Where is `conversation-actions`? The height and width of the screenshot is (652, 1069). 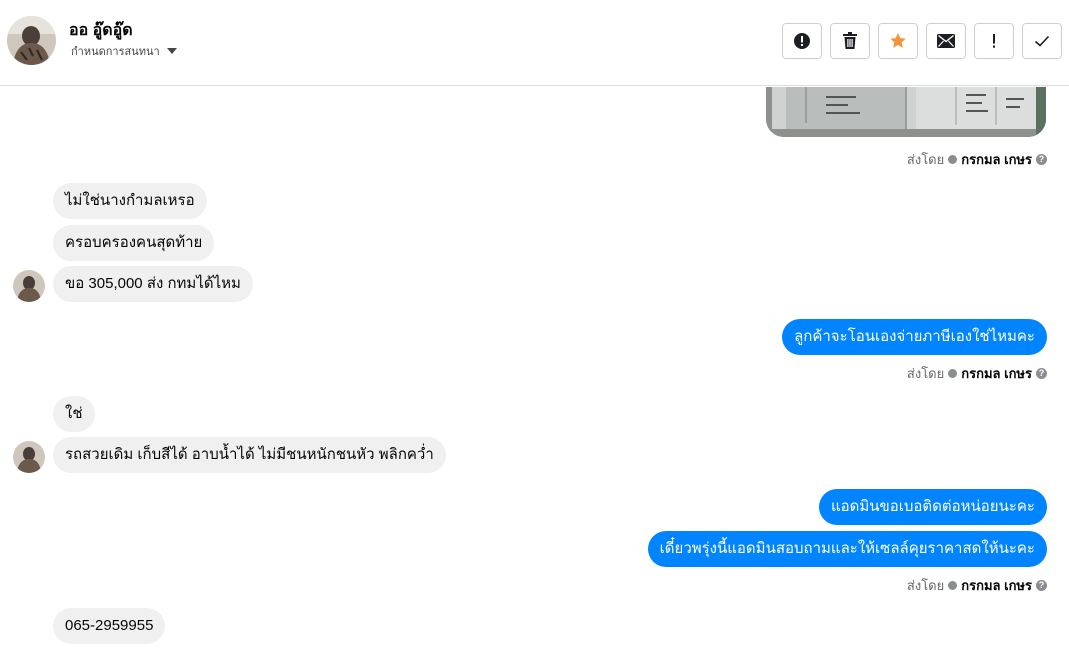
conversation-actions is located at coordinates (922, 41).